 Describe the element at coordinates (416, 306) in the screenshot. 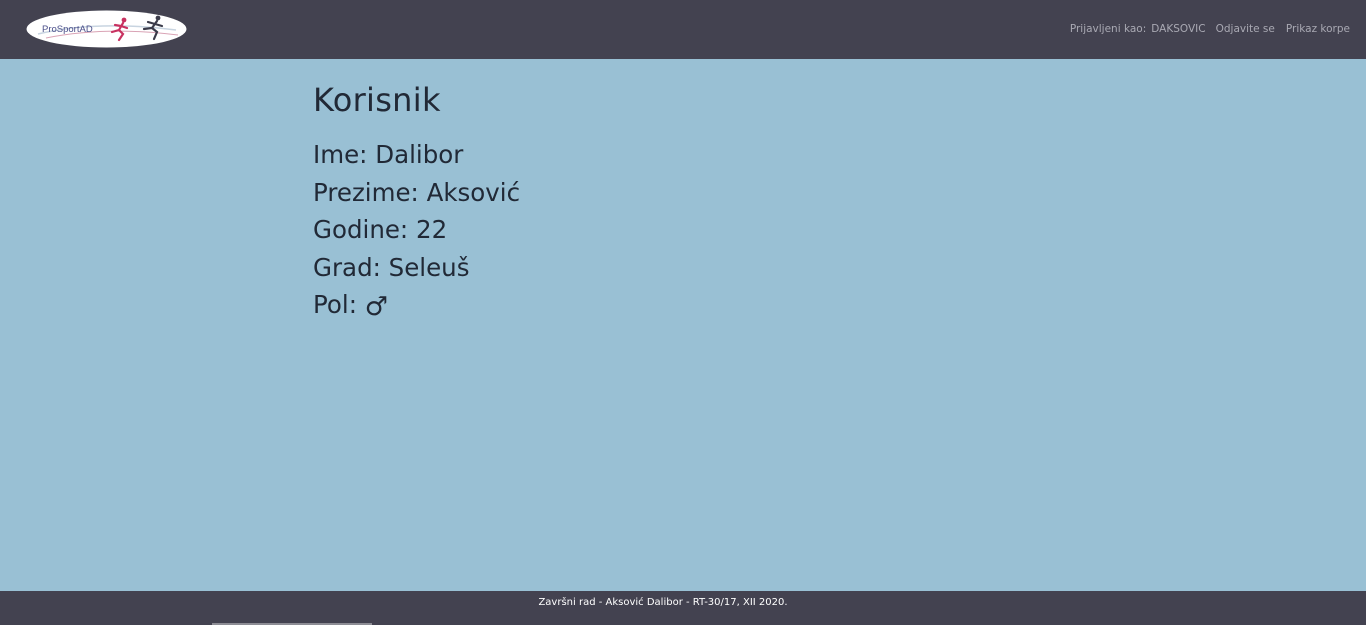

I see `gender: Pol: ♂` at that location.